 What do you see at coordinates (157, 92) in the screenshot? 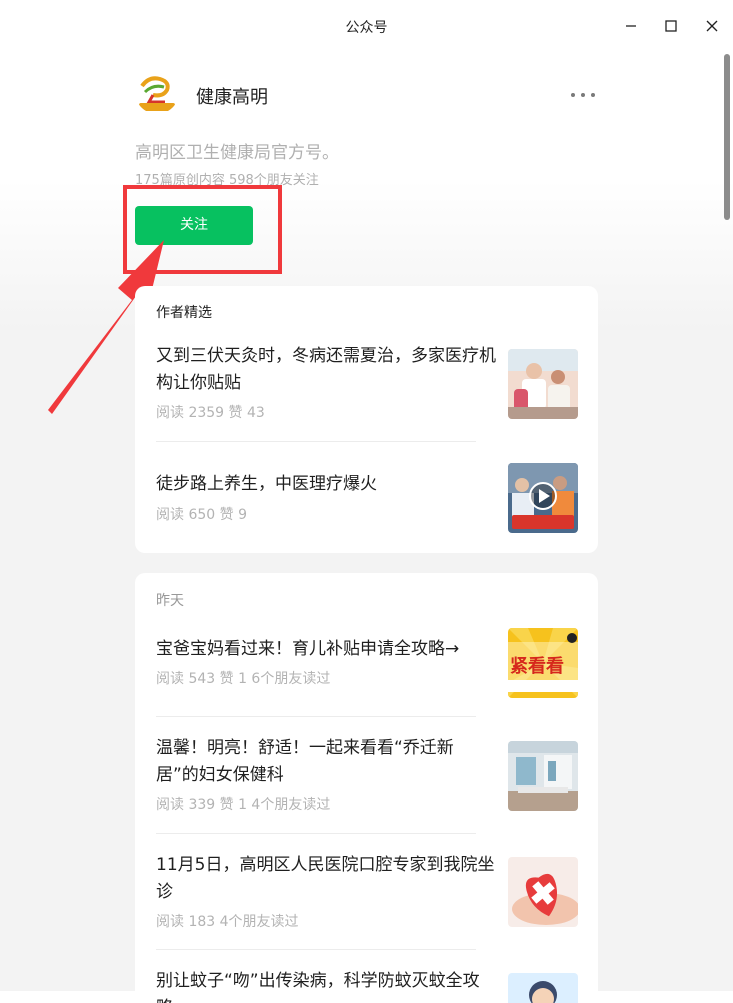
I see `account-avatar` at bounding box center [157, 92].